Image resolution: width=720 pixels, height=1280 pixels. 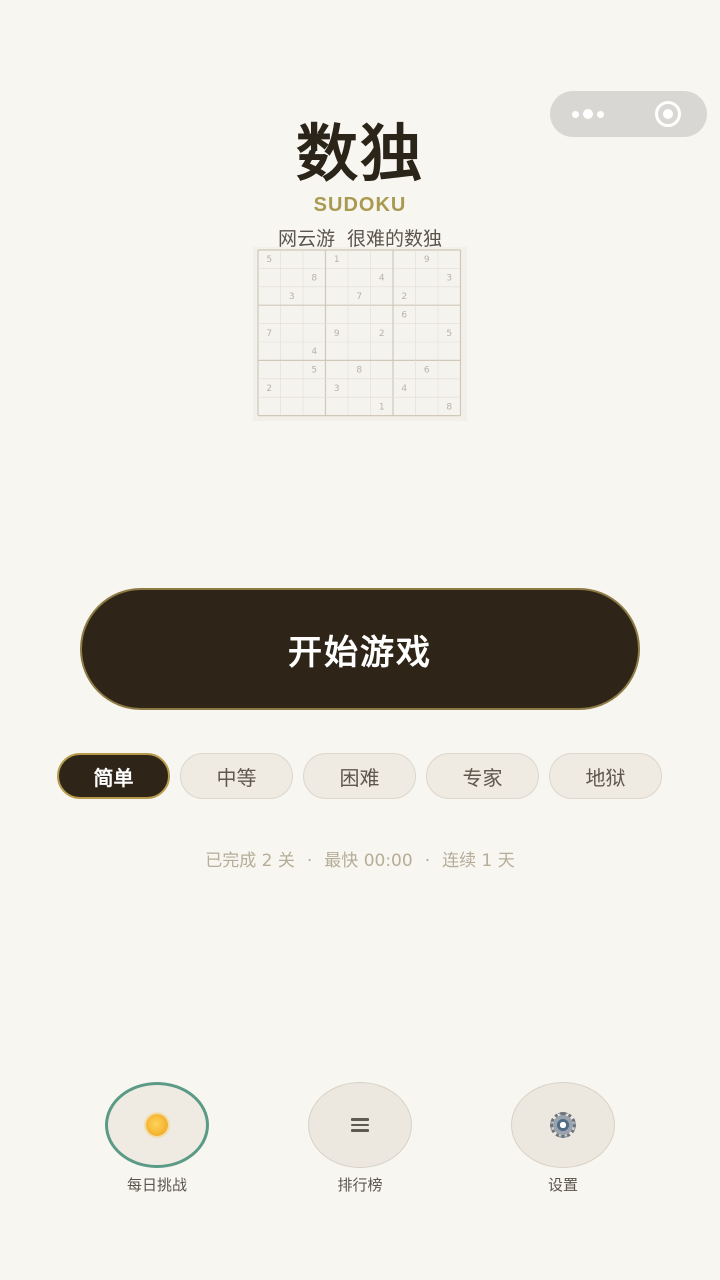 I want to click on gear-icon, so click(x=563, y=1125).